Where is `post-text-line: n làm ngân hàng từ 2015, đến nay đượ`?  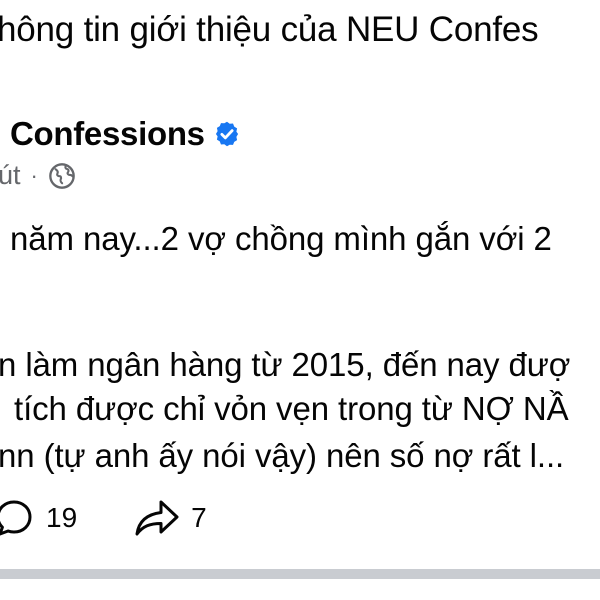 post-text-line: n làm ngân hàng từ 2015, đến nay đượ is located at coordinates (285, 364).